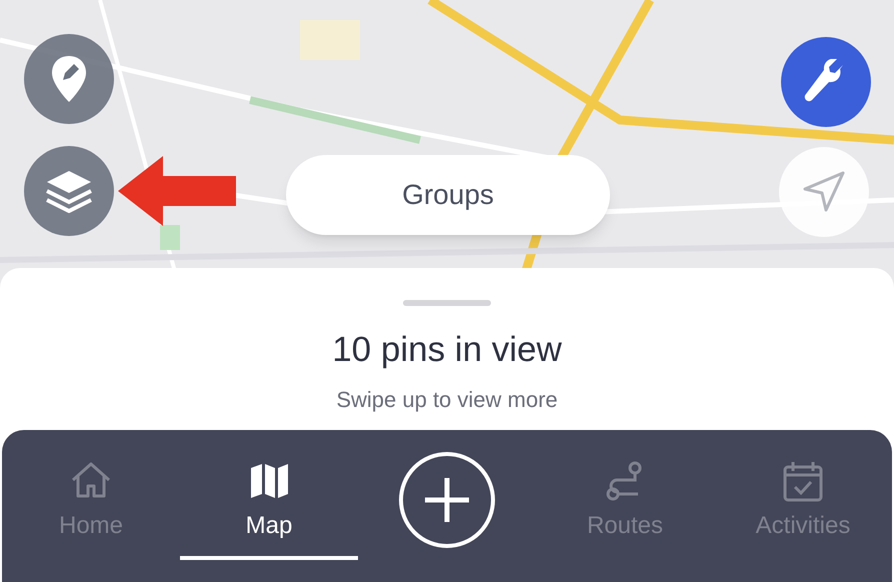 The image size is (894, 582). What do you see at coordinates (448, 195) in the screenshot?
I see `groups-button: Groups` at bounding box center [448, 195].